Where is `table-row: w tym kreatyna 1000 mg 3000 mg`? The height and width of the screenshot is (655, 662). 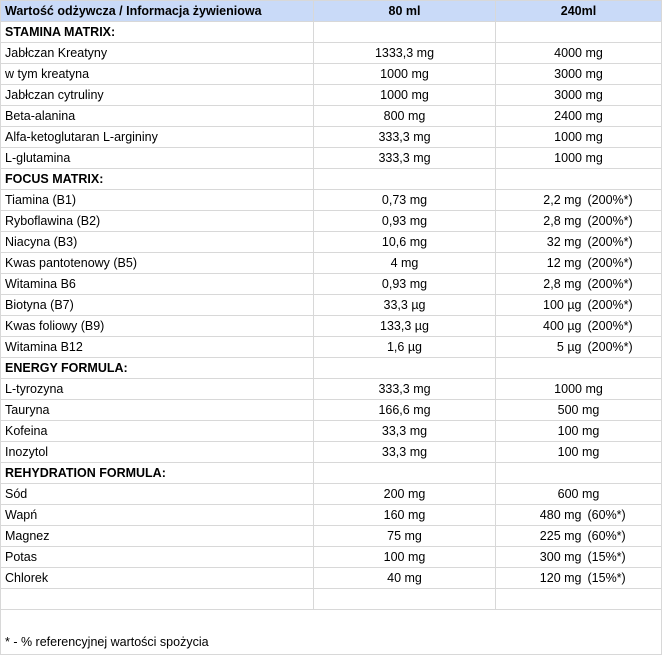 table-row: w tym kreatyna 1000 mg 3000 mg is located at coordinates (331, 74).